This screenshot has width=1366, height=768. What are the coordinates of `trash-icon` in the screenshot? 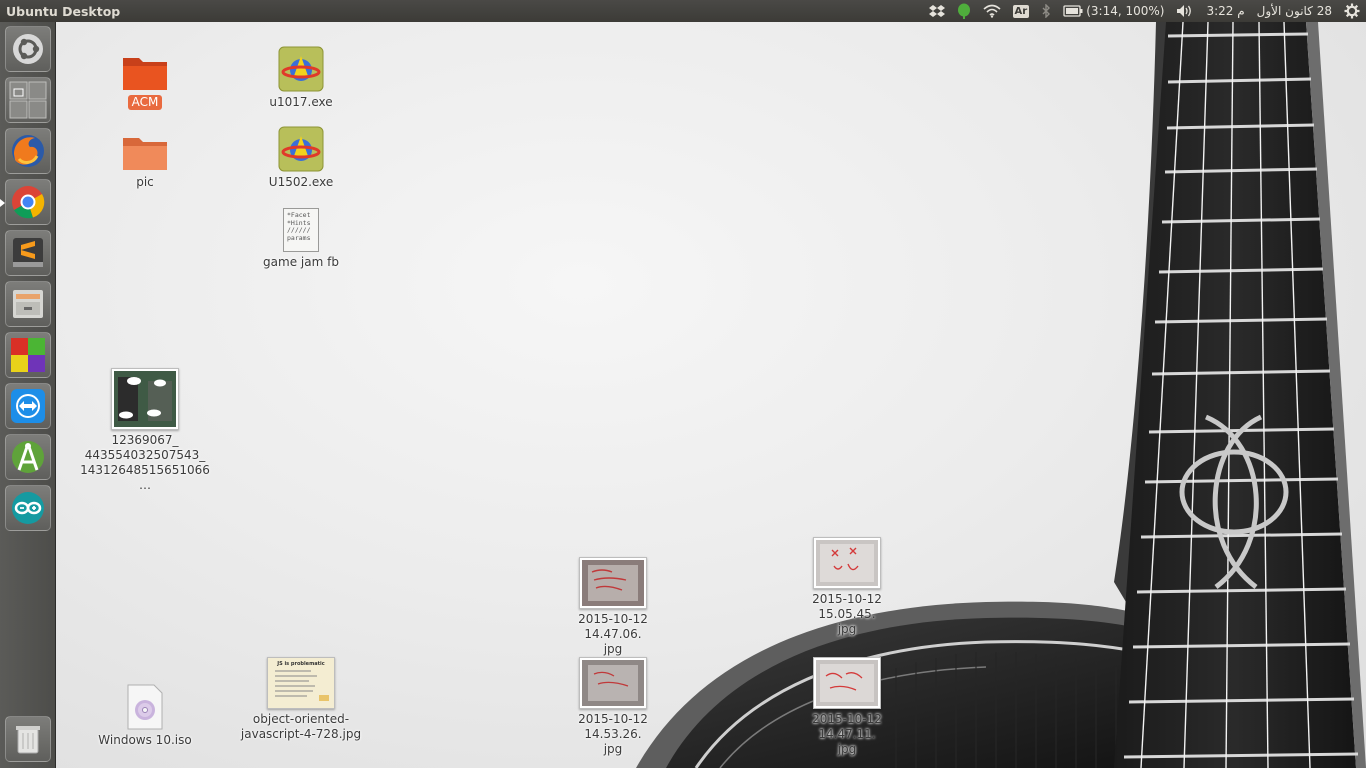 It's located at (28, 740).